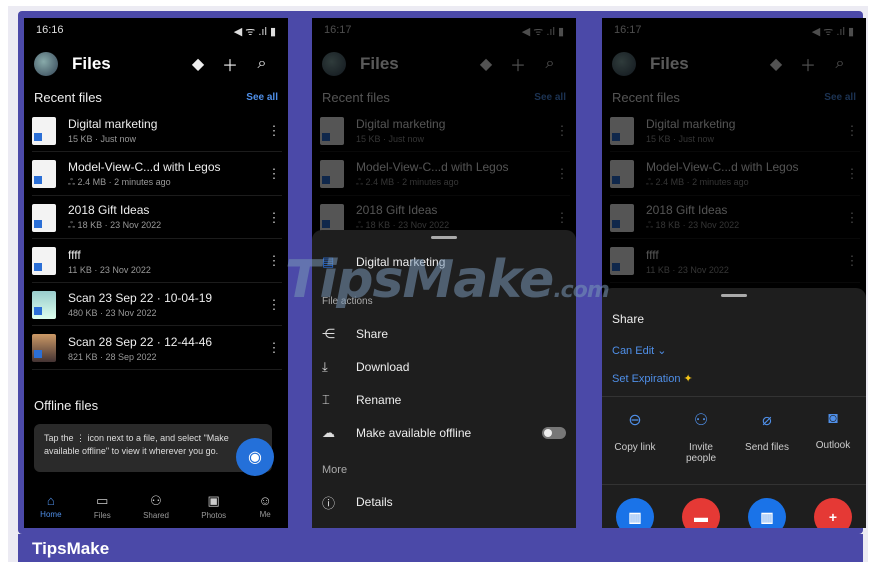  I want to click on app-title: Files, so click(91, 63).